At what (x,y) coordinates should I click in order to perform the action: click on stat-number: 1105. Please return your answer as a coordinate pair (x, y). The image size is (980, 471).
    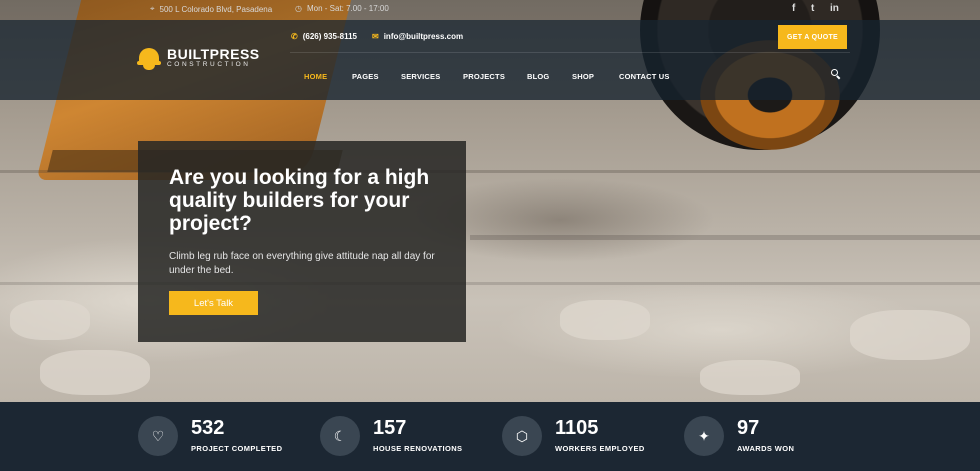
    Looking at the image, I should click on (577, 428).